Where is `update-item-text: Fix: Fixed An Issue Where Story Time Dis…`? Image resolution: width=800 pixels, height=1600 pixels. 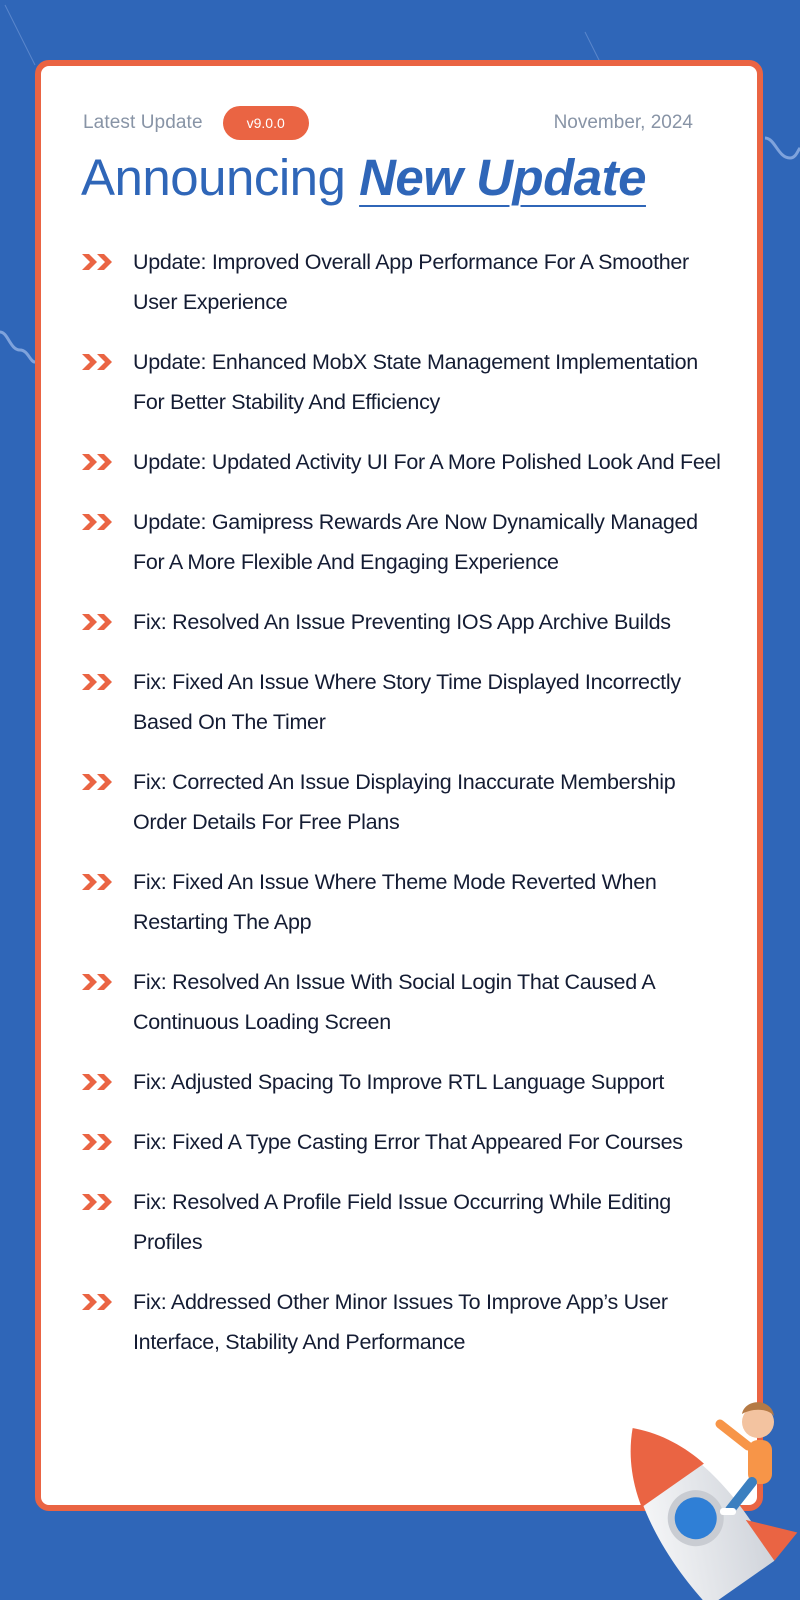
update-item-text: Fix: Fixed An Issue Where Story Time Dis… is located at coordinates (407, 702).